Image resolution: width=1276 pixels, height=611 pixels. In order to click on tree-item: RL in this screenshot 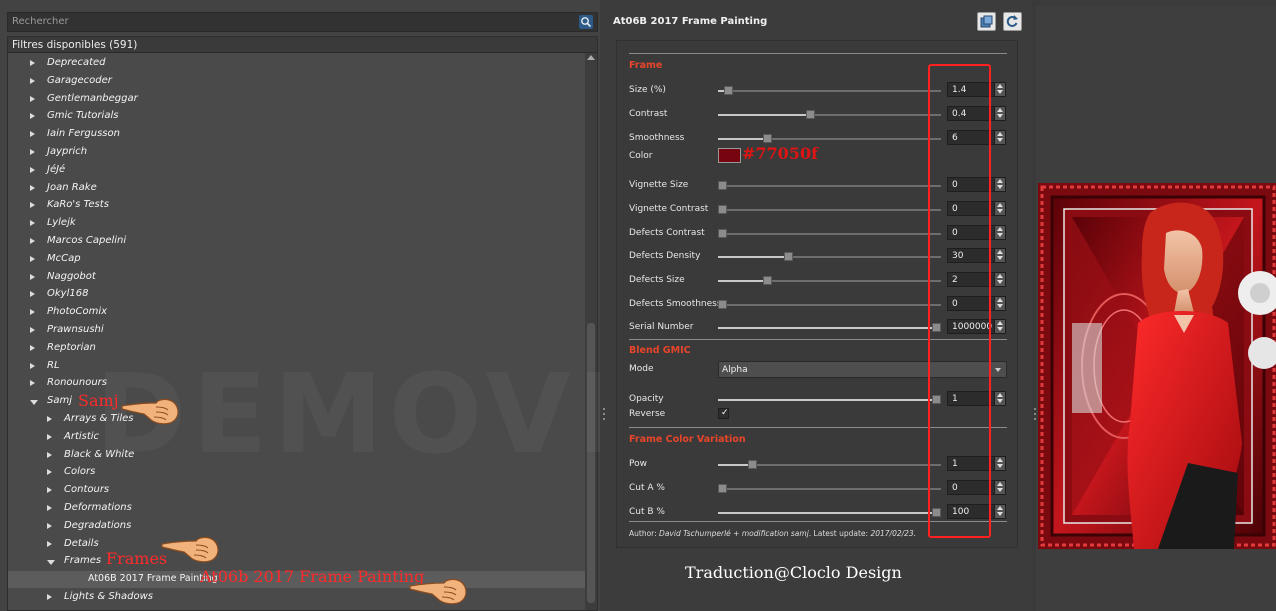, I will do `click(297, 366)`.